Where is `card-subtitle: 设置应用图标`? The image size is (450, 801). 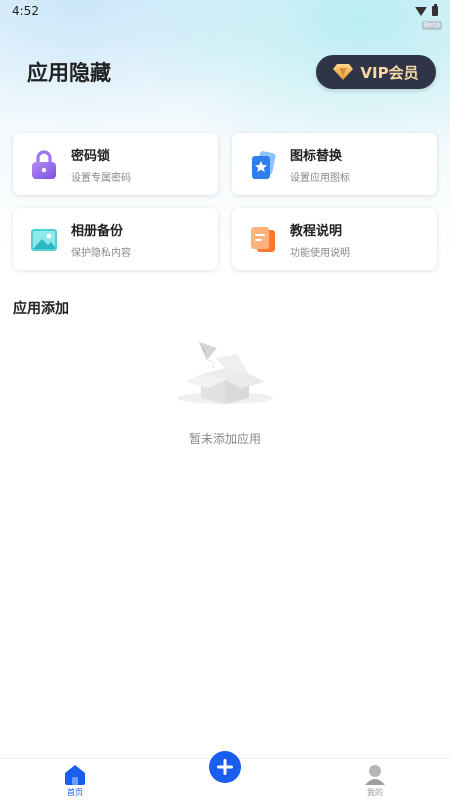
card-subtitle: 设置应用图标 is located at coordinates (320, 178).